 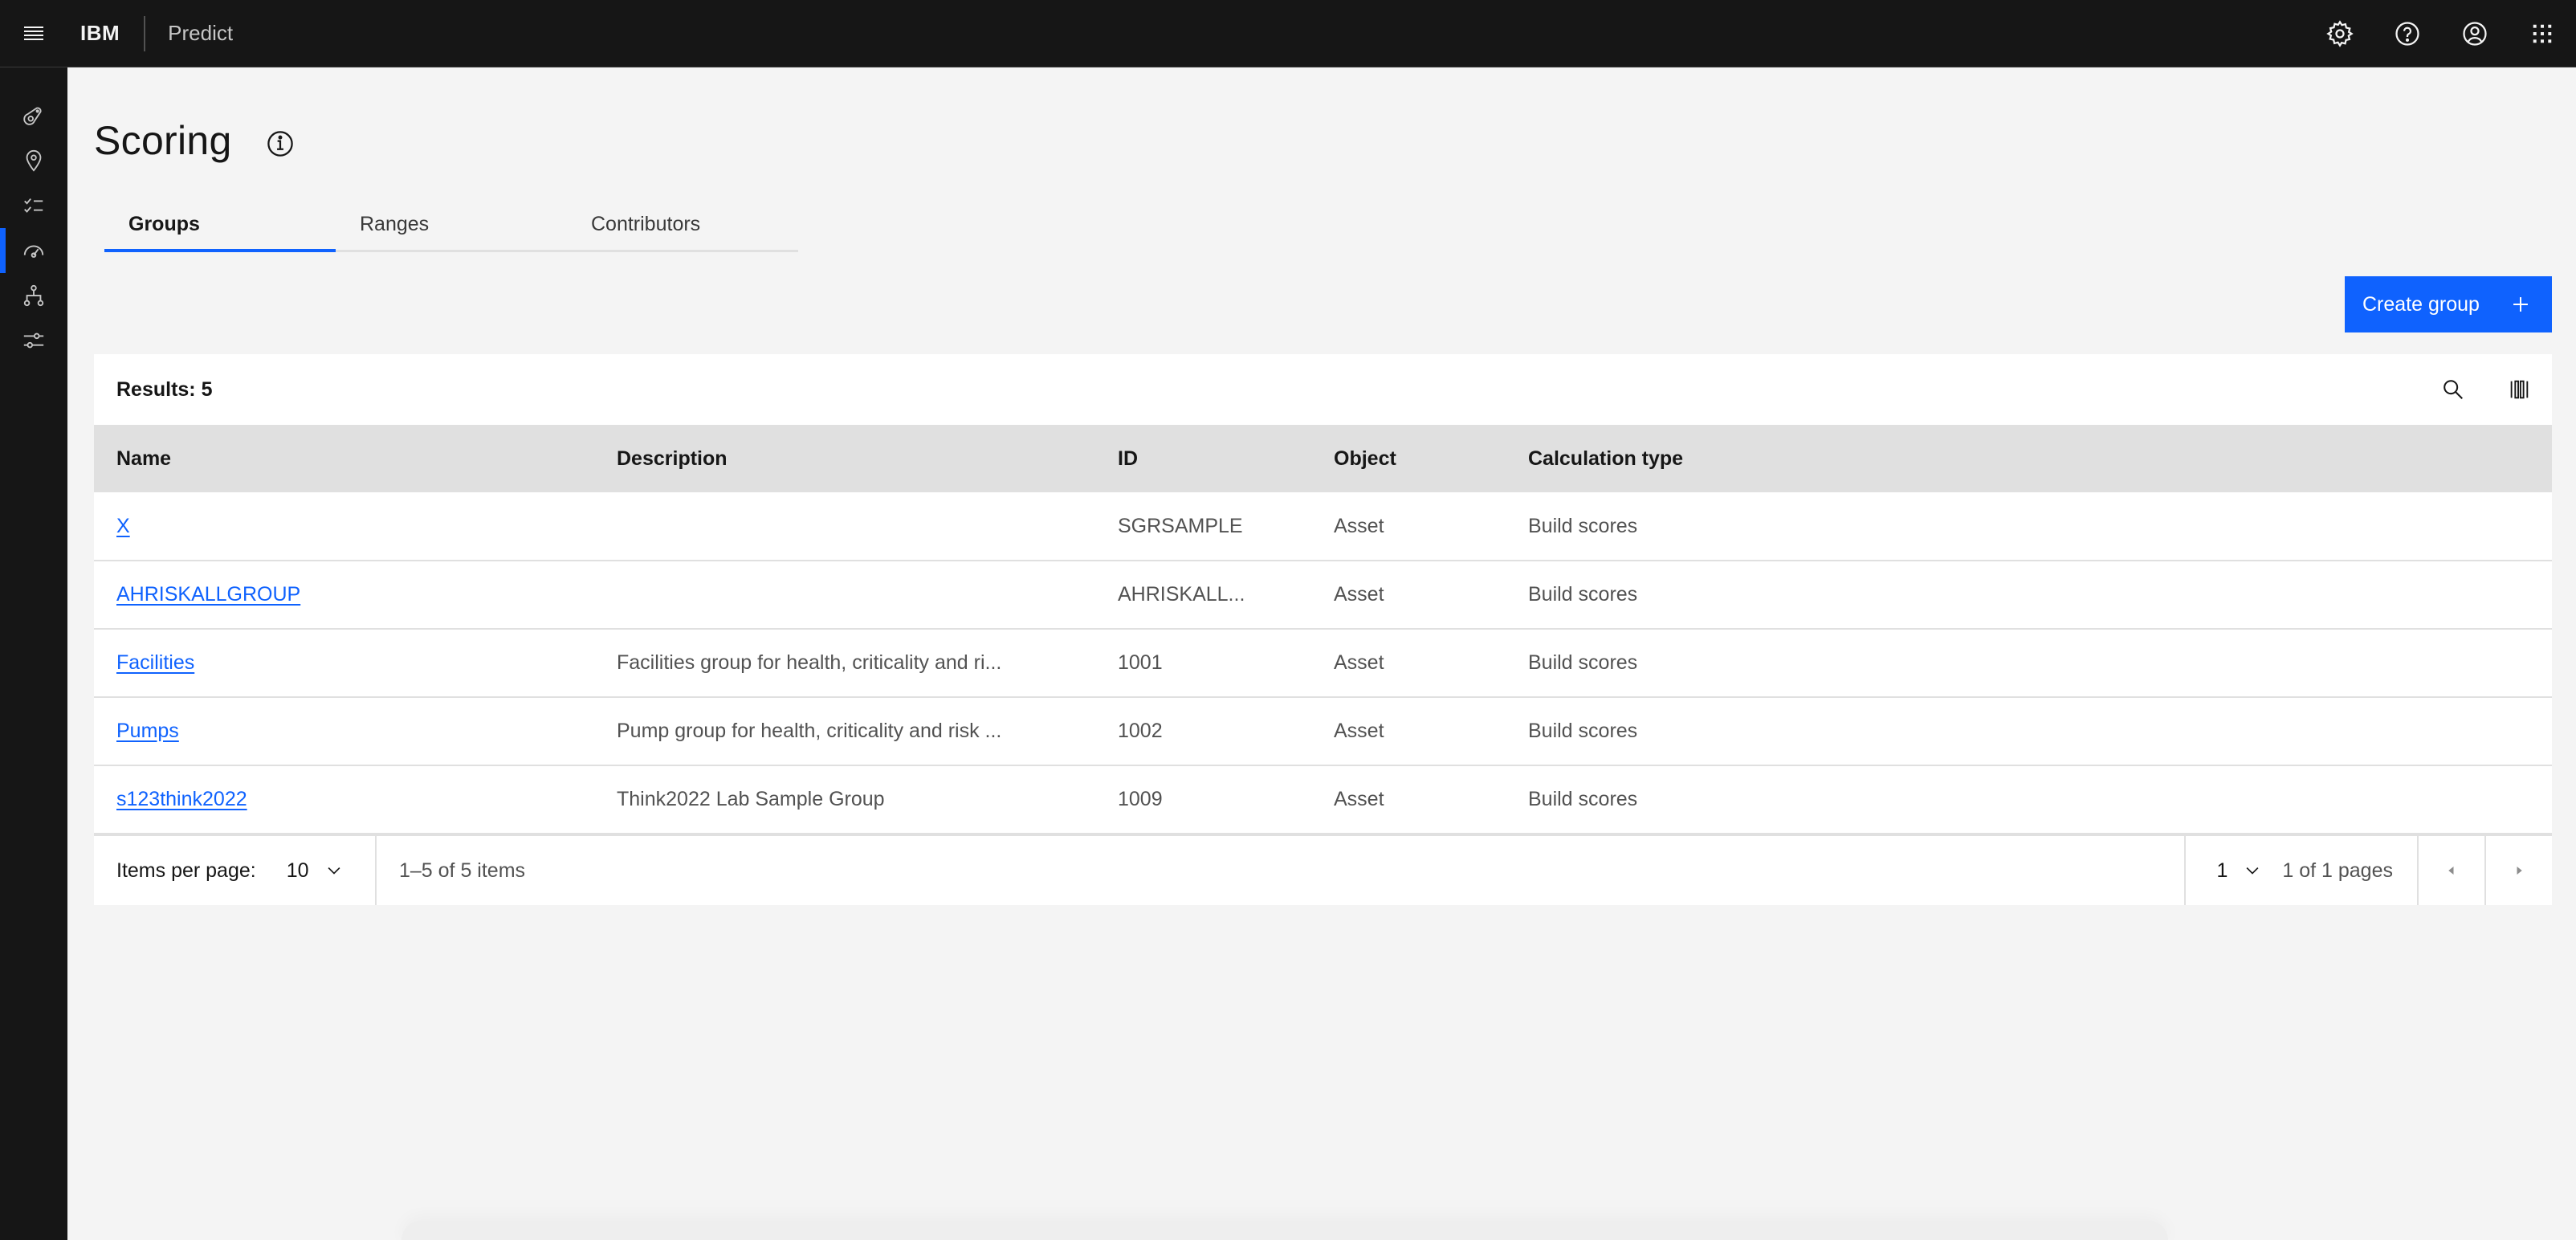 I want to click on next-page-button, so click(x=2518, y=870).